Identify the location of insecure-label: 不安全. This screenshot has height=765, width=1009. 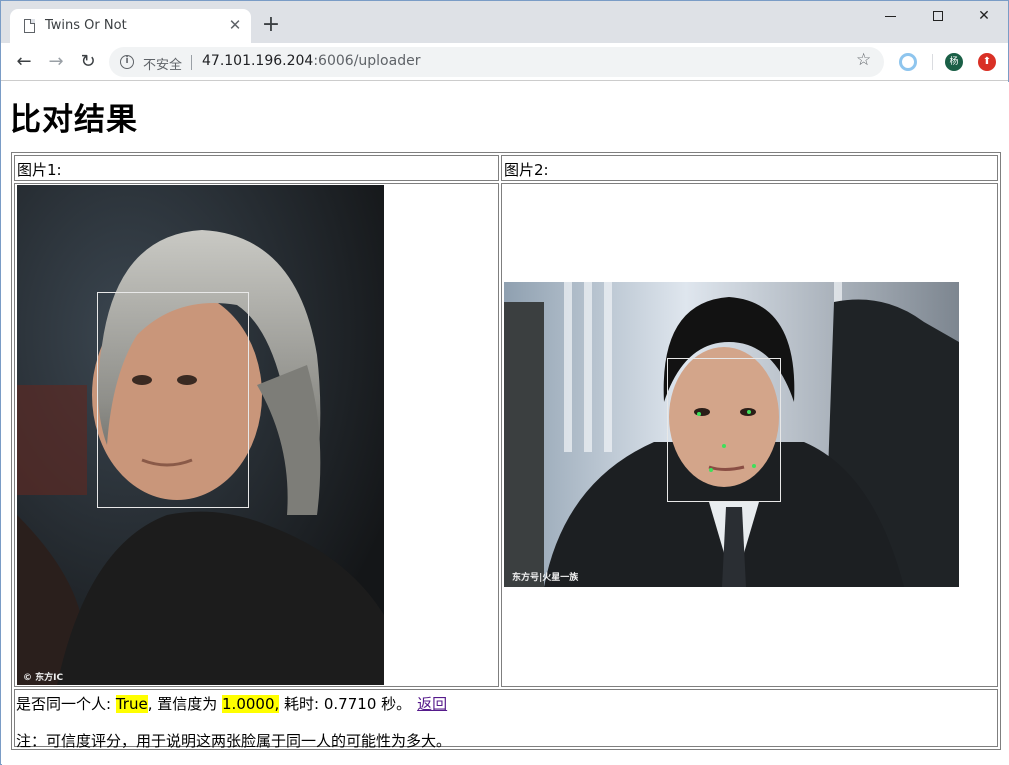
(163, 65).